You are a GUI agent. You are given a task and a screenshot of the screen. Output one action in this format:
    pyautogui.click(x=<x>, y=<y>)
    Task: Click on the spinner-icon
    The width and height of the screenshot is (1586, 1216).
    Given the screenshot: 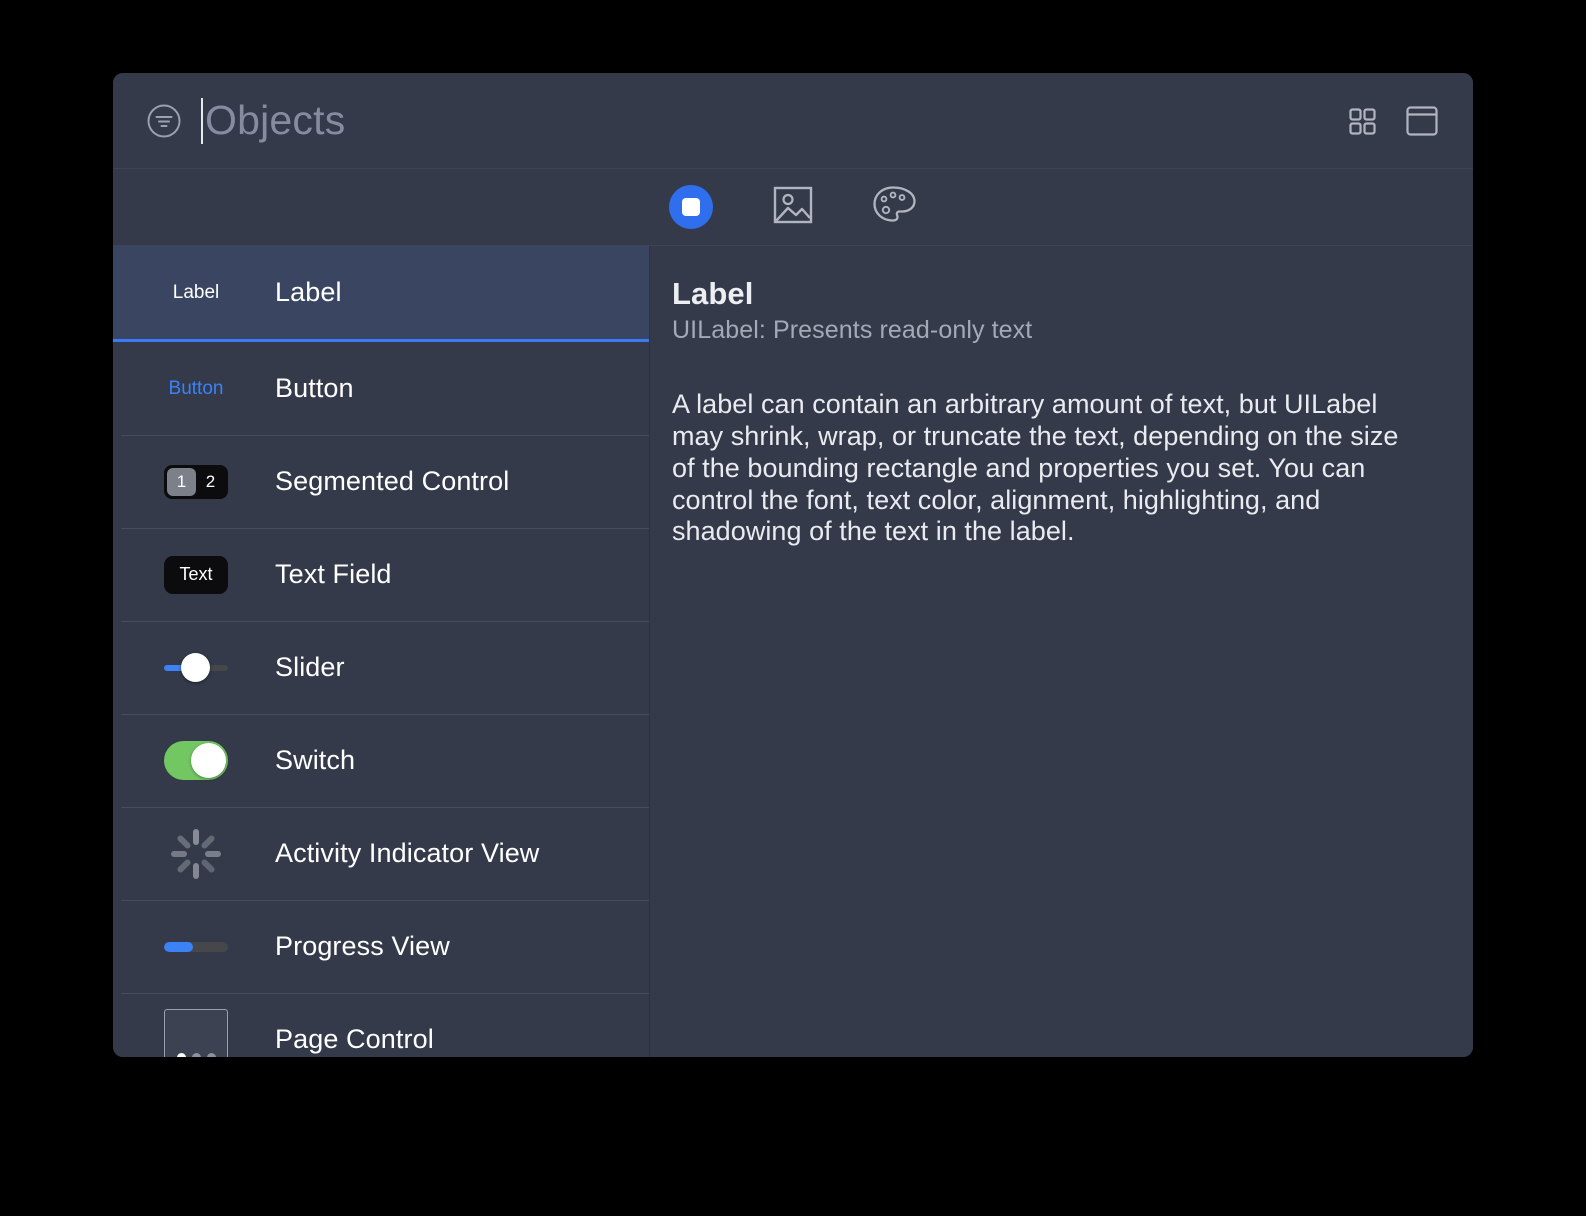 What is the action you would take?
    pyautogui.click(x=196, y=854)
    